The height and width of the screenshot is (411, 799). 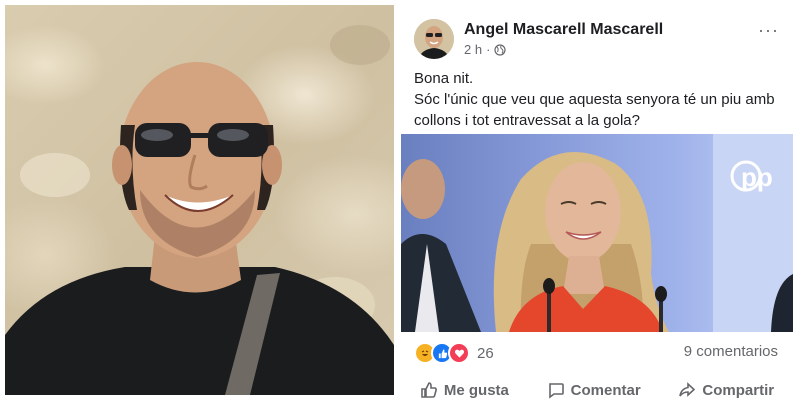 What do you see at coordinates (556, 391) in the screenshot?
I see `comment-icon` at bounding box center [556, 391].